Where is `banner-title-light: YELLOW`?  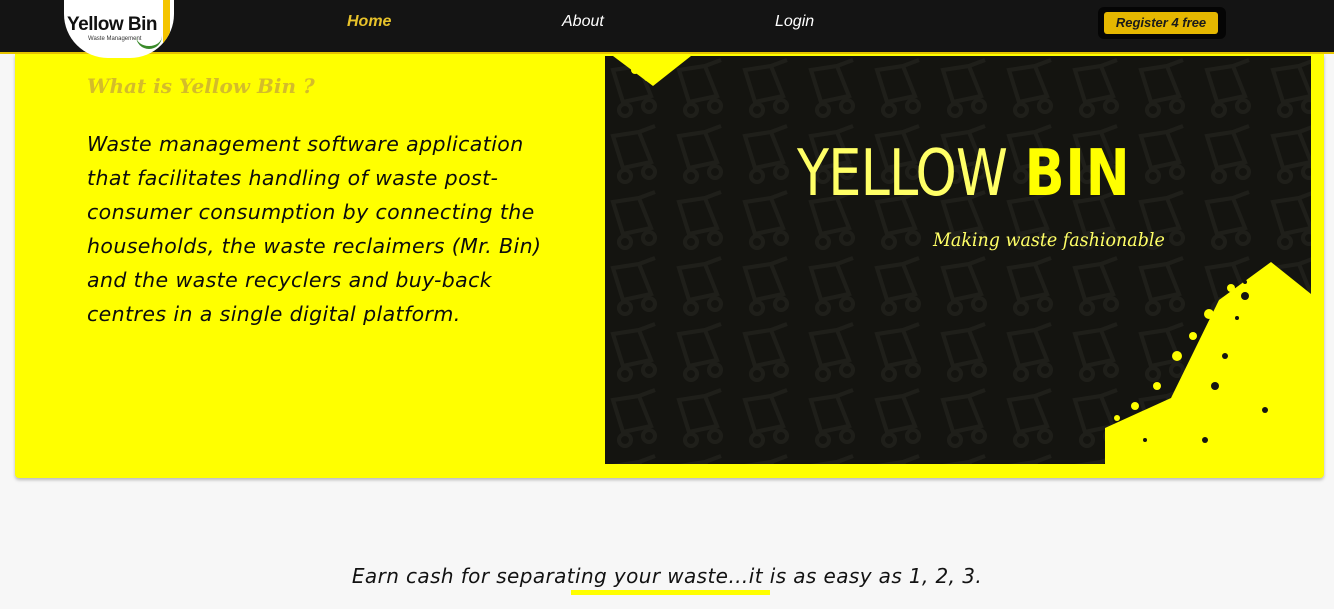
banner-title-light: YELLOW is located at coordinates (902, 174).